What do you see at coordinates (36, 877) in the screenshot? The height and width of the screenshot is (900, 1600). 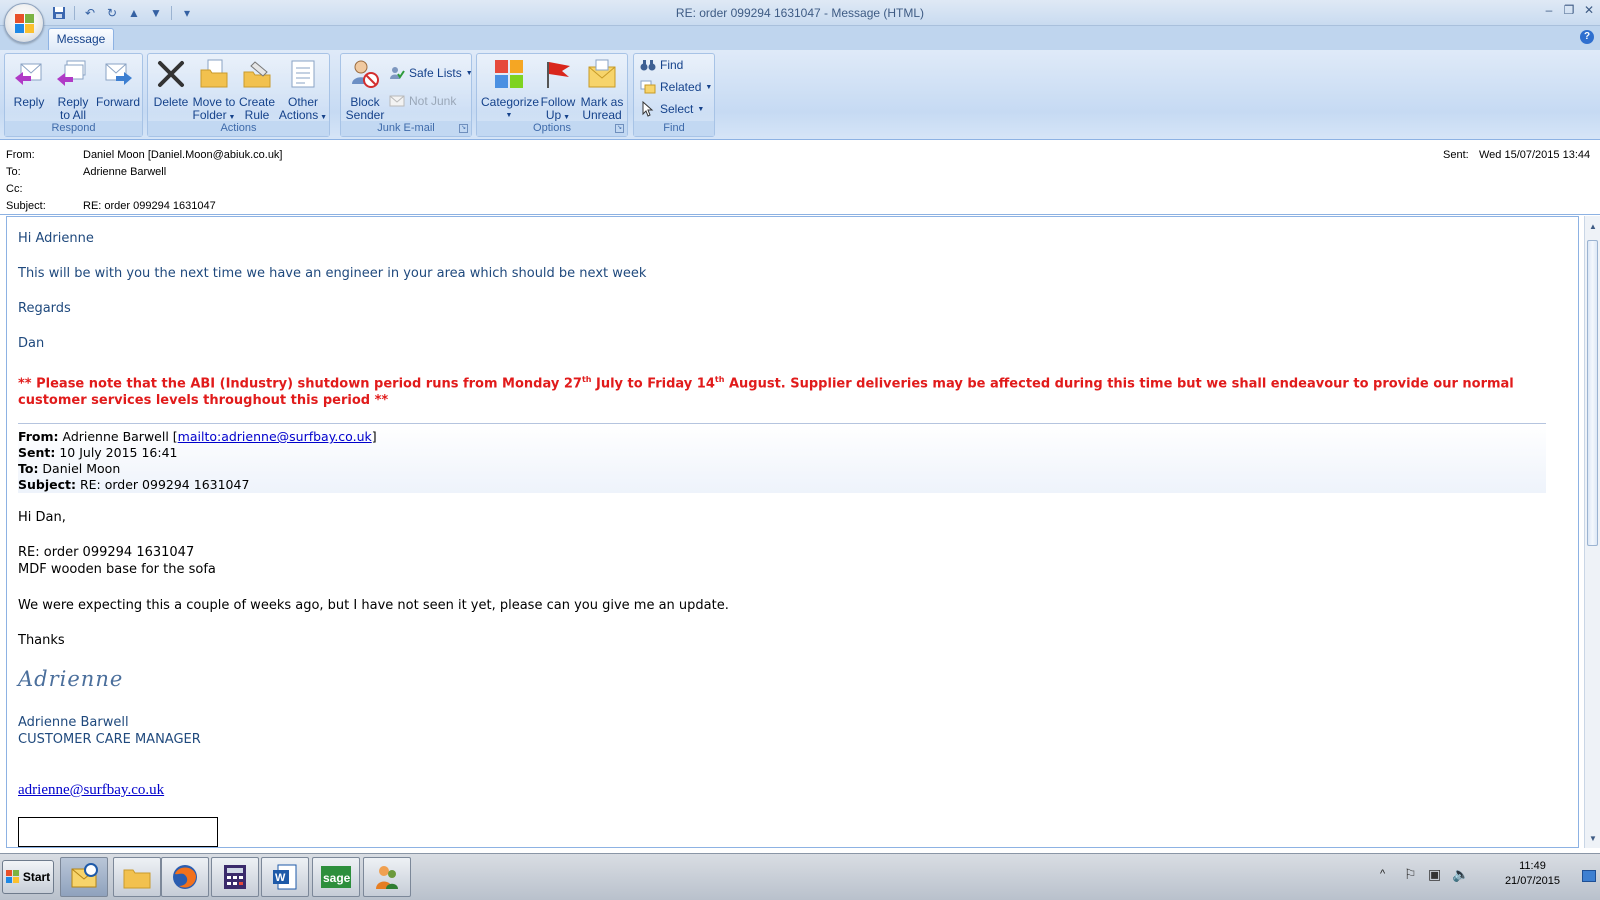 I see `start-label: Start` at bounding box center [36, 877].